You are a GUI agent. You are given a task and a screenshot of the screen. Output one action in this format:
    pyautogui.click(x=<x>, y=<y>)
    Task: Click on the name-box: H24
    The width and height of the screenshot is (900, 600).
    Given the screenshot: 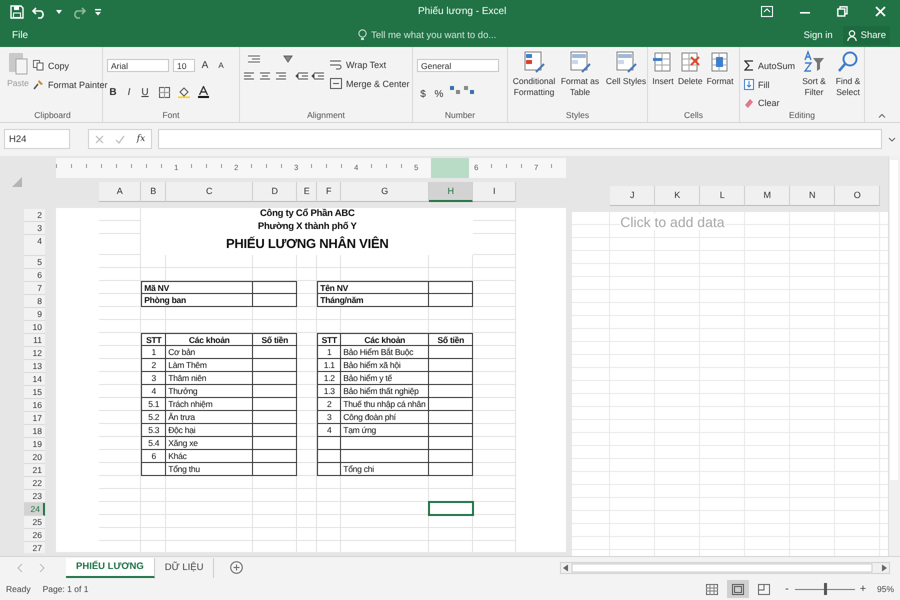 What is the action you would take?
    pyautogui.click(x=37, y=139)
    